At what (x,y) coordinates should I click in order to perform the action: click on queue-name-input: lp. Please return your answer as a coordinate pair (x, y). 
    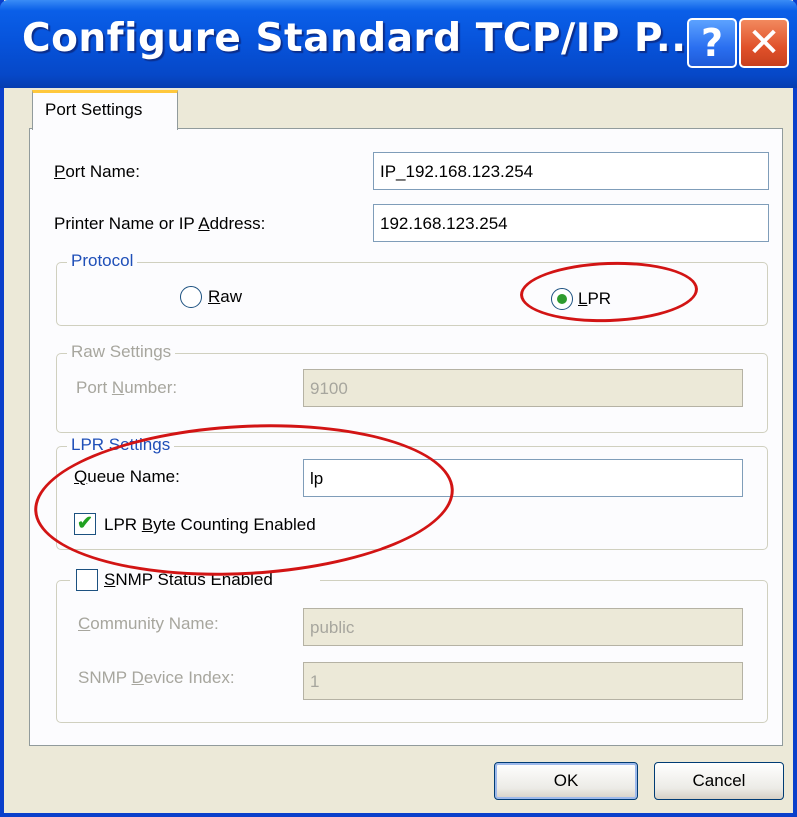
    Looking at the image, I should click on (523, 478).